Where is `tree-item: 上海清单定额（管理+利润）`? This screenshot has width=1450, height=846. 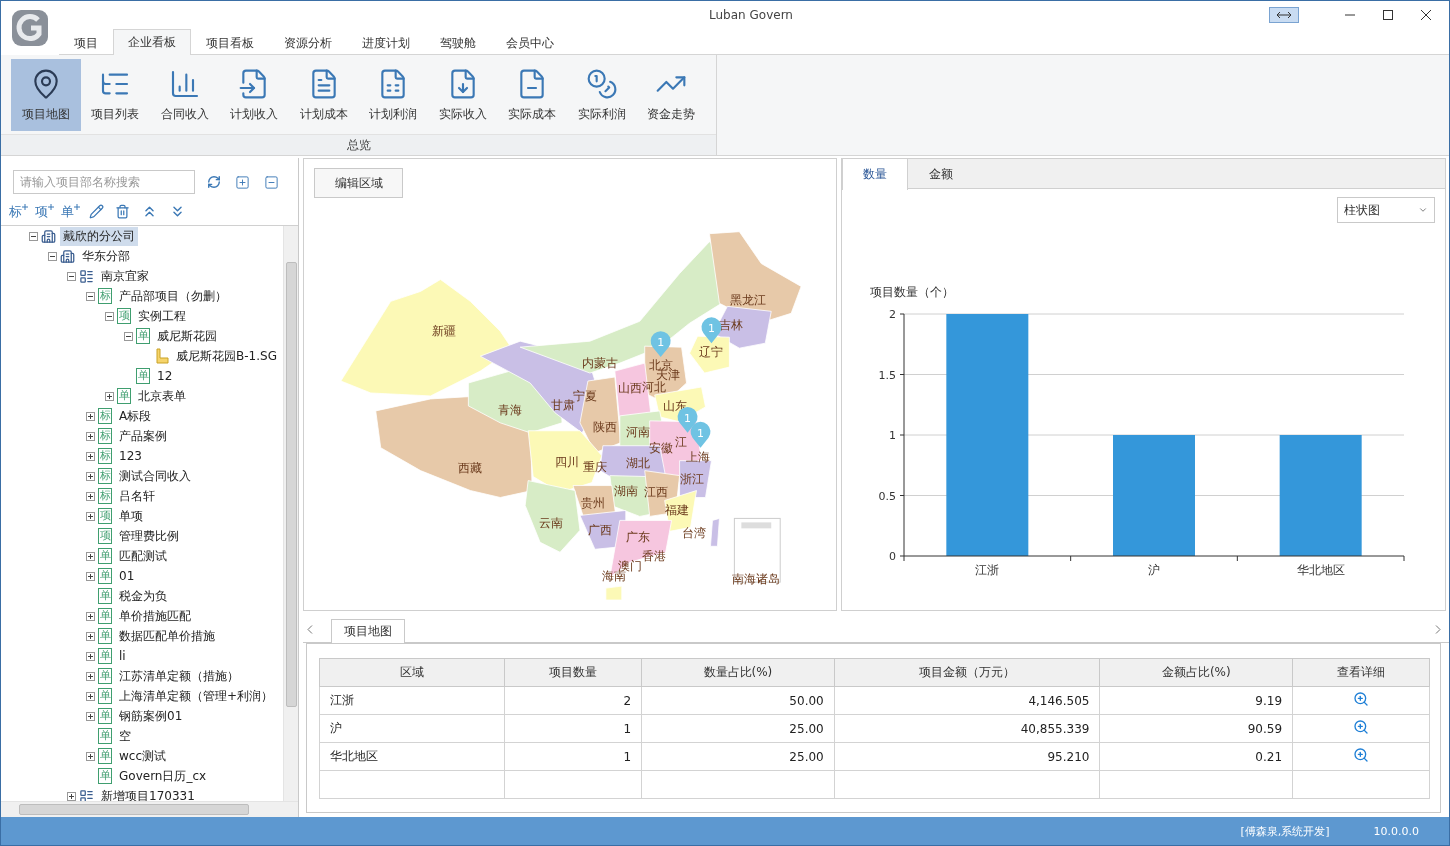
tree-item: 上海清单定额（管理+利润） is located at coordinates (196, 696).